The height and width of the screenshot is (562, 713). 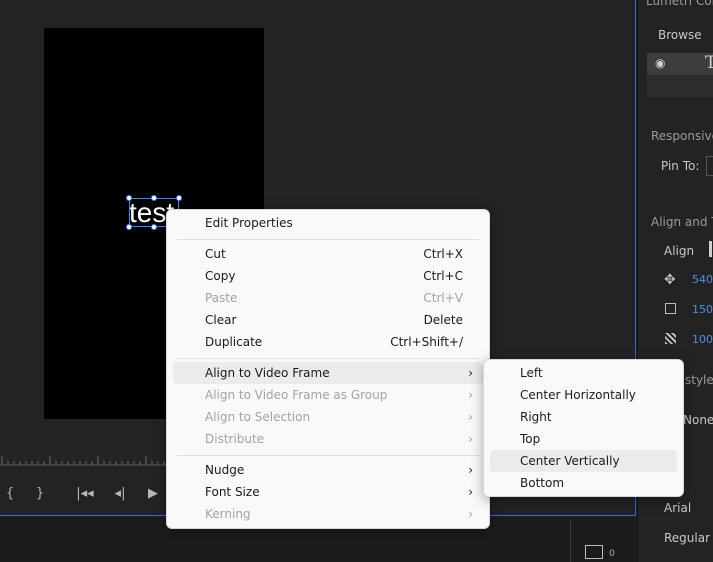 What do you see at coordinates (296, 395) in the screenshot?
I see `menu-item-label: Align to Video Frame as Group` at bounding box center [296, 395].